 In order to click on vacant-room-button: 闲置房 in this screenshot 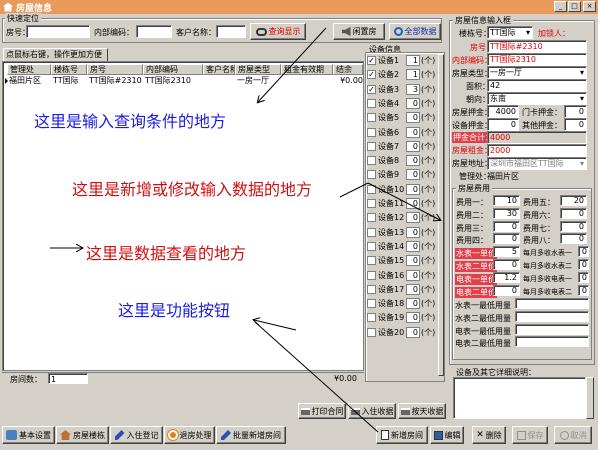, I will do `click(359, 31)`.